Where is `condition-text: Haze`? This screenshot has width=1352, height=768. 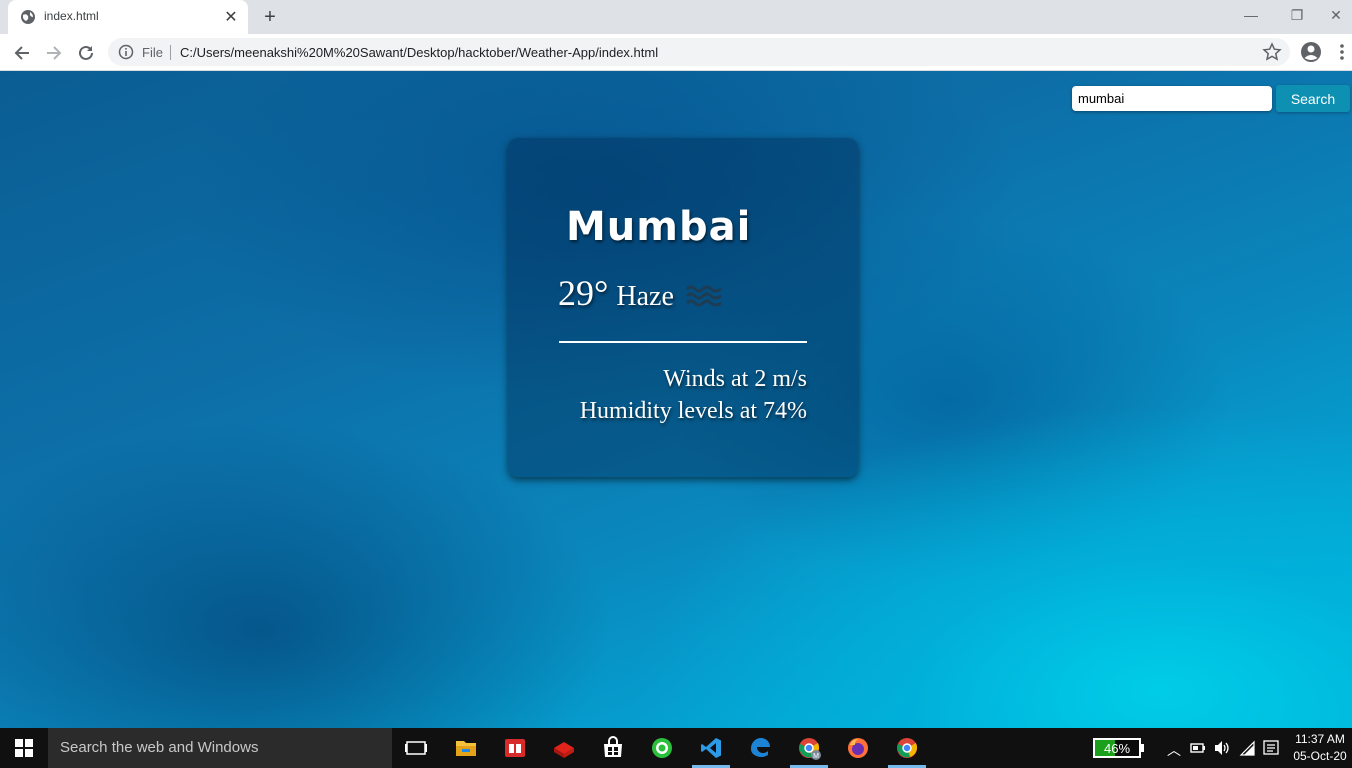
condition-text: Haze is located at coordinates (645, 296).